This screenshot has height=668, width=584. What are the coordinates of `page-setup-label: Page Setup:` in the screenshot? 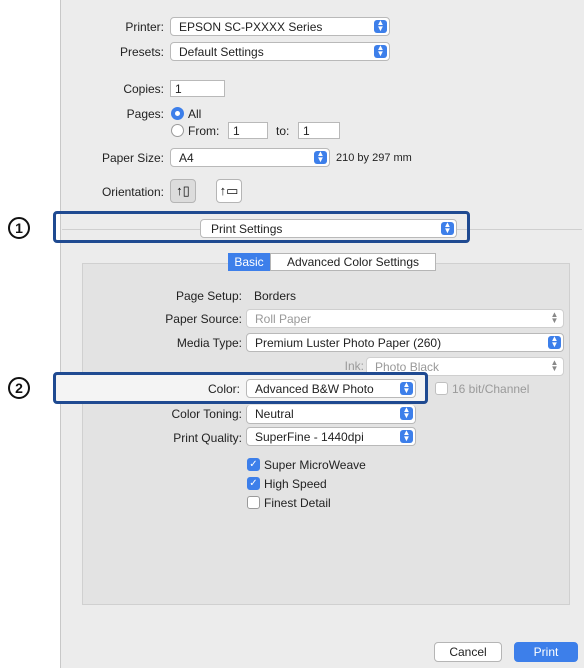 It's located at (208, 296).